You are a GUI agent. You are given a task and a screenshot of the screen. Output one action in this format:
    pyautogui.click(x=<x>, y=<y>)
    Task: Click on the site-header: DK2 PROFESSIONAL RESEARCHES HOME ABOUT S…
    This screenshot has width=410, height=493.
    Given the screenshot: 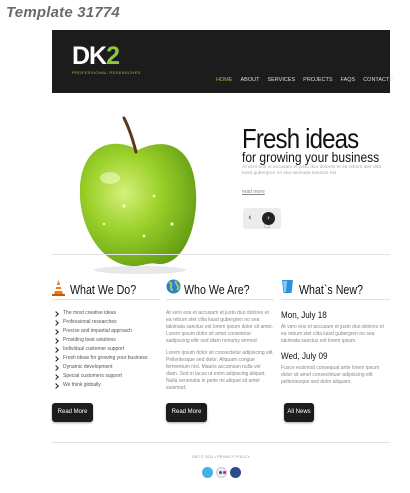 What is the action you would take?
    pyautogui.click(x=222, y=61)
    